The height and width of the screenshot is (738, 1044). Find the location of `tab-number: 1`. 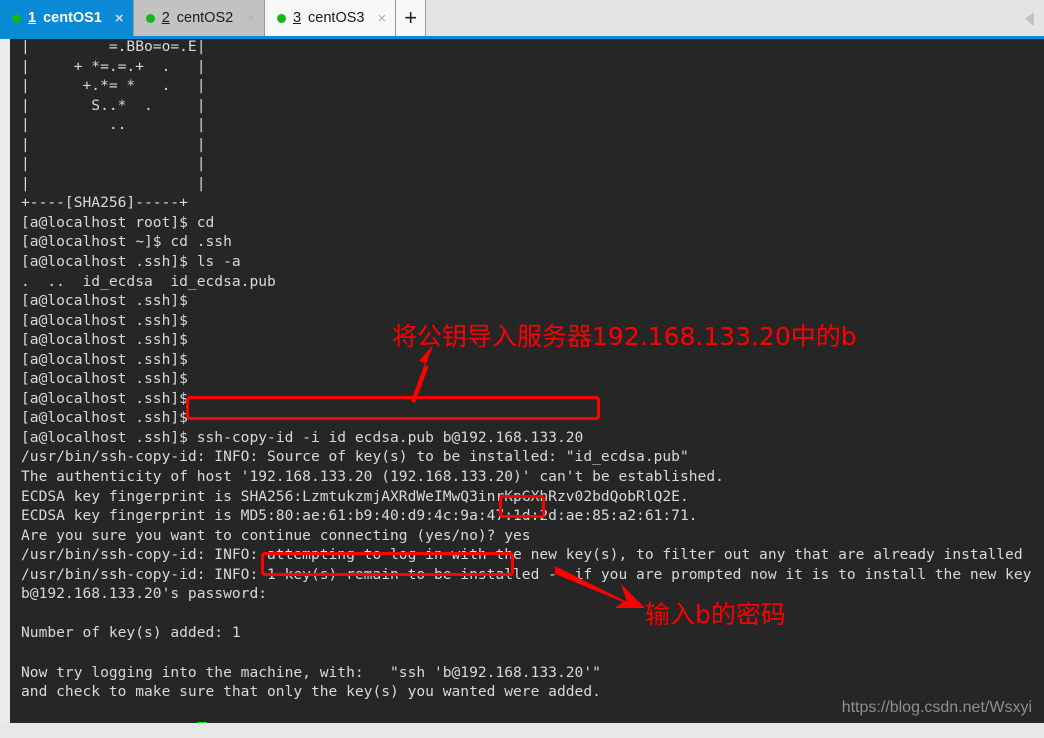

tab-number: 1 is located at coordinates (32, 18).